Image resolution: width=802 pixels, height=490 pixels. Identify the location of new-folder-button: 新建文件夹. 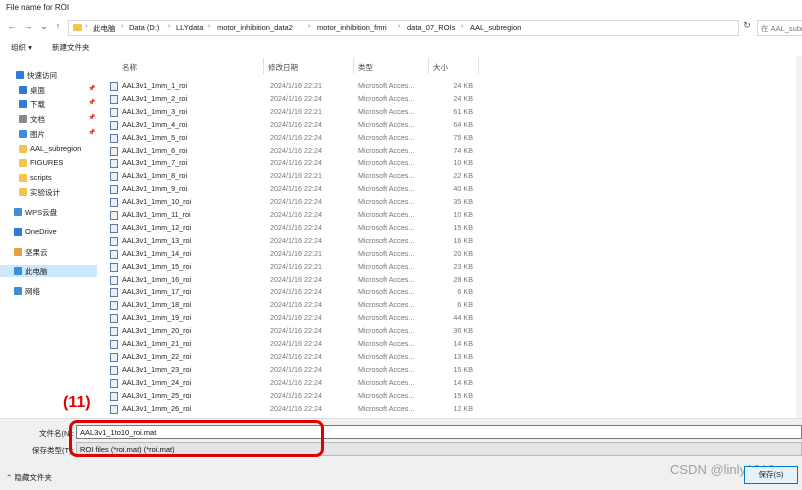
(71, 47).